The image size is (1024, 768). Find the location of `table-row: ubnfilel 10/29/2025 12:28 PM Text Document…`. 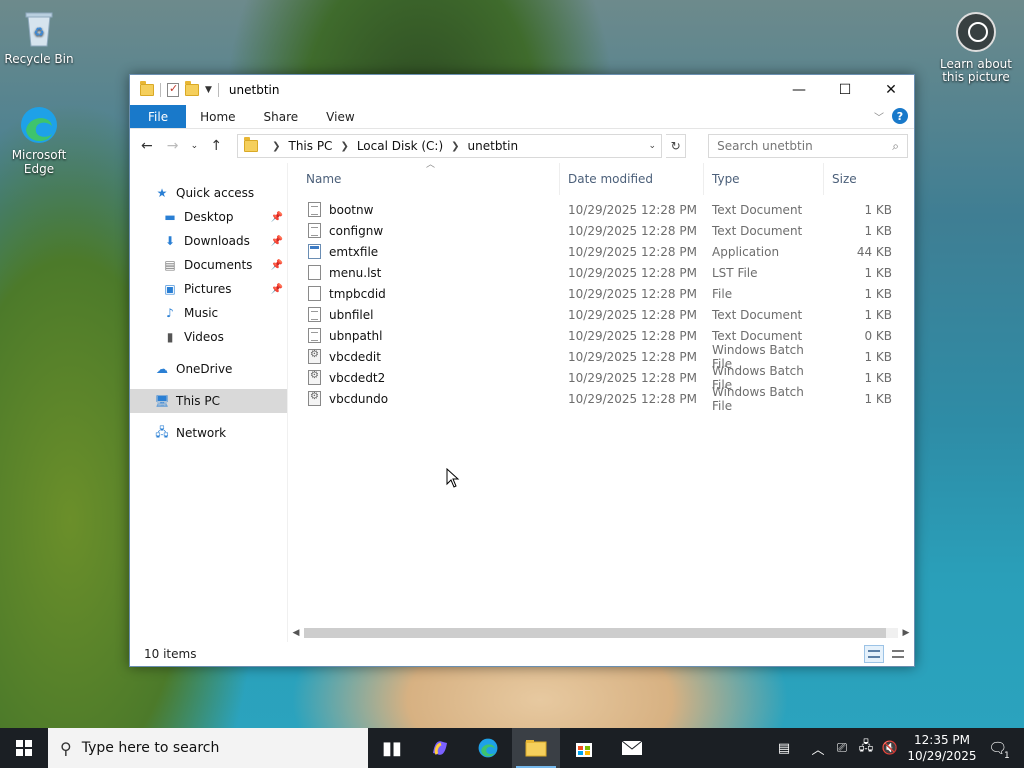

table-row: ubnfilel 10/29/2025 12:28 PM Text Document… is located at coordinates (601, 314).